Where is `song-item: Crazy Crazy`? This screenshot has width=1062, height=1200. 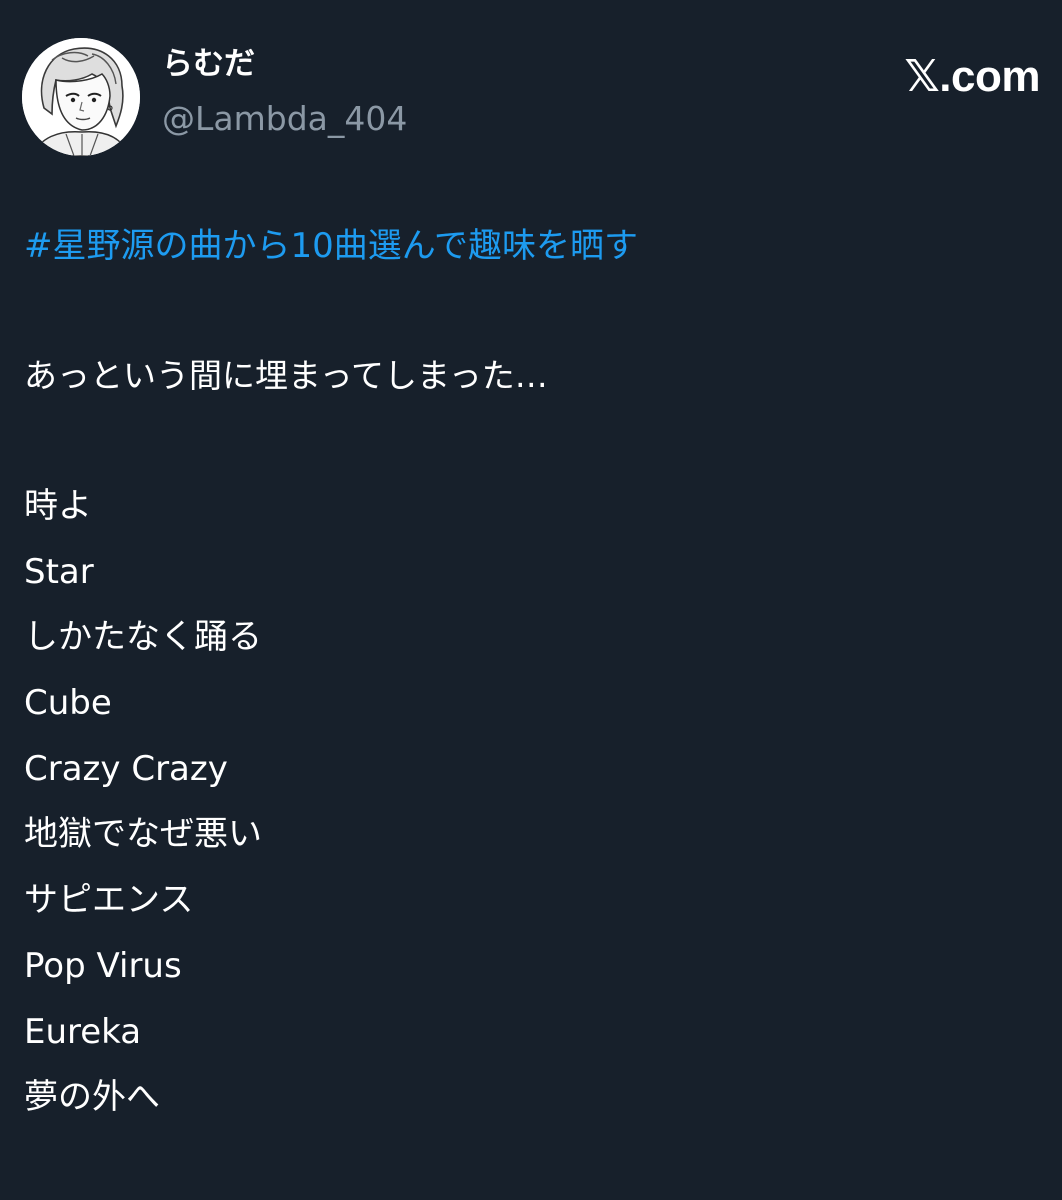 song-item: Crazy Crazy is located at coordinates (126, 768).